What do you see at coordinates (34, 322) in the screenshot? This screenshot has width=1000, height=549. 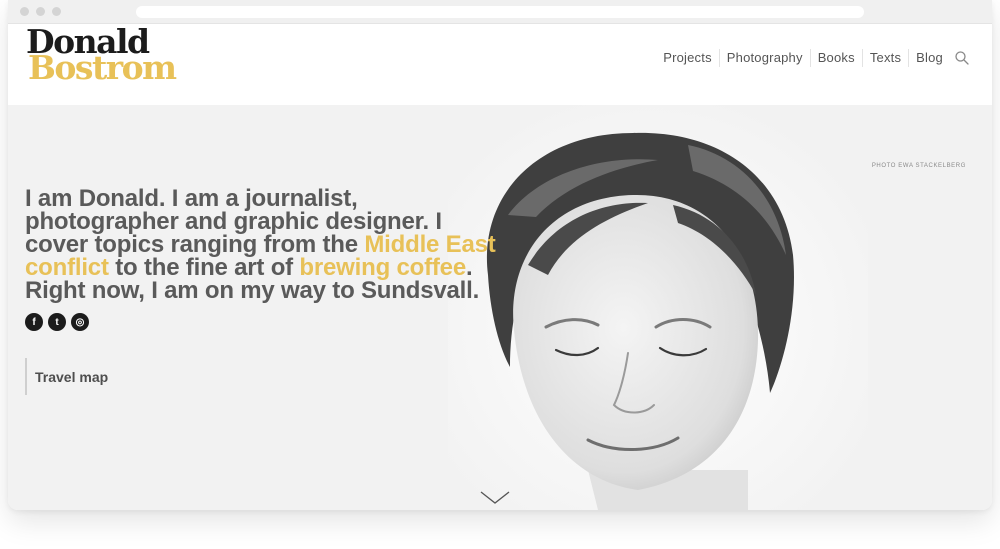 I see `facebook-icon: f` at bounding box center [34, 322].